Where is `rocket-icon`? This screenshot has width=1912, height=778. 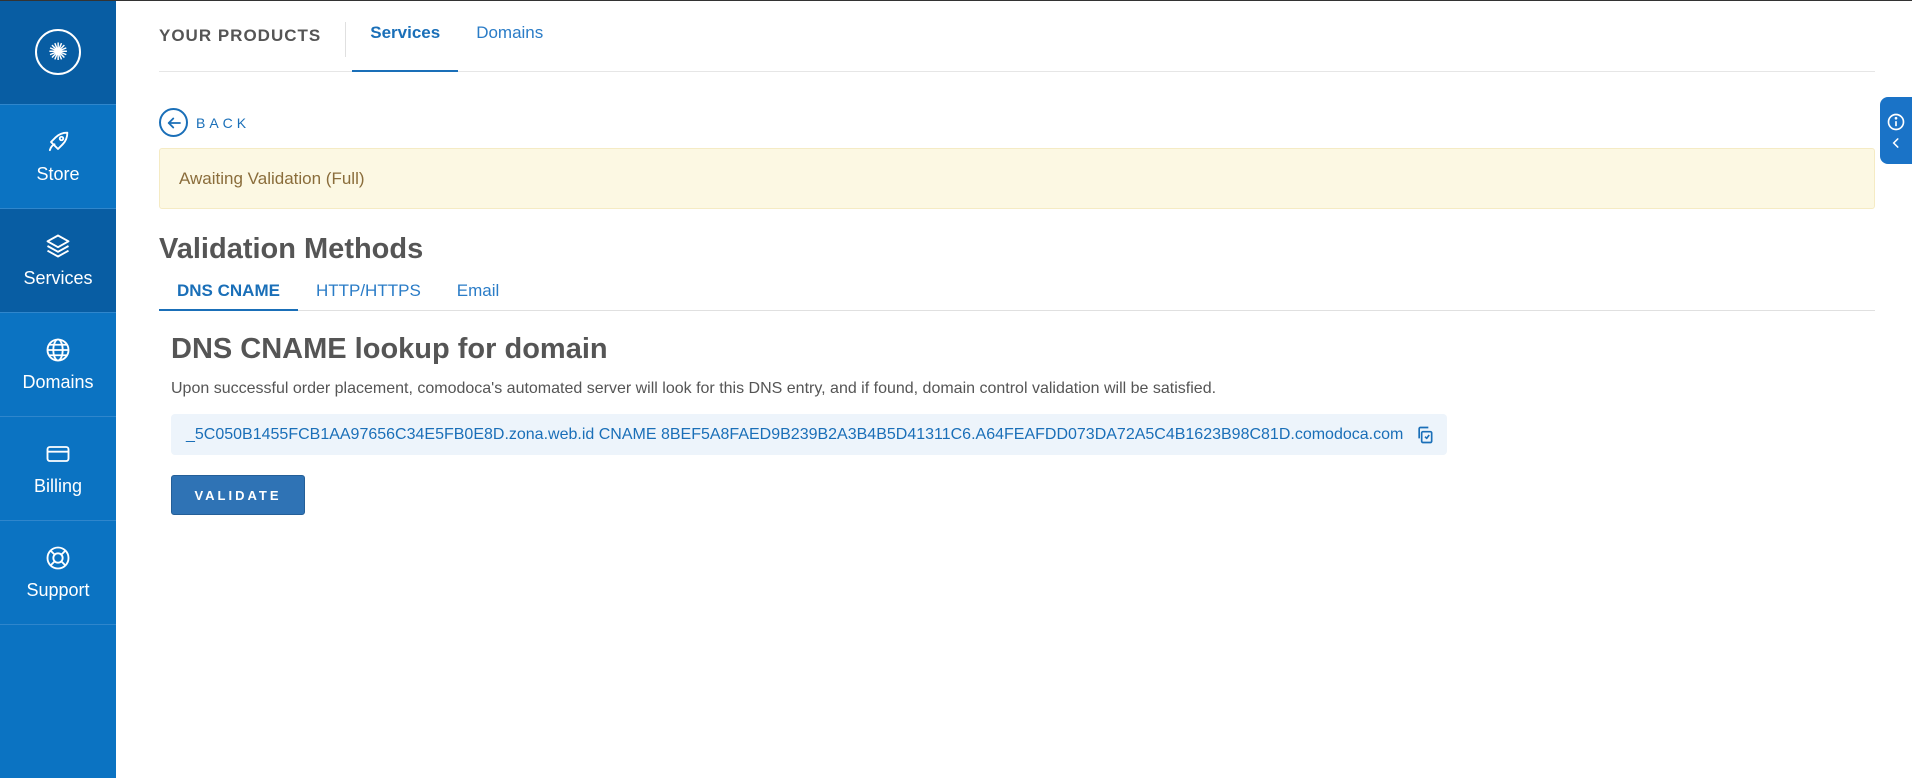 rocket-icon is located at coordinates (58, 141).